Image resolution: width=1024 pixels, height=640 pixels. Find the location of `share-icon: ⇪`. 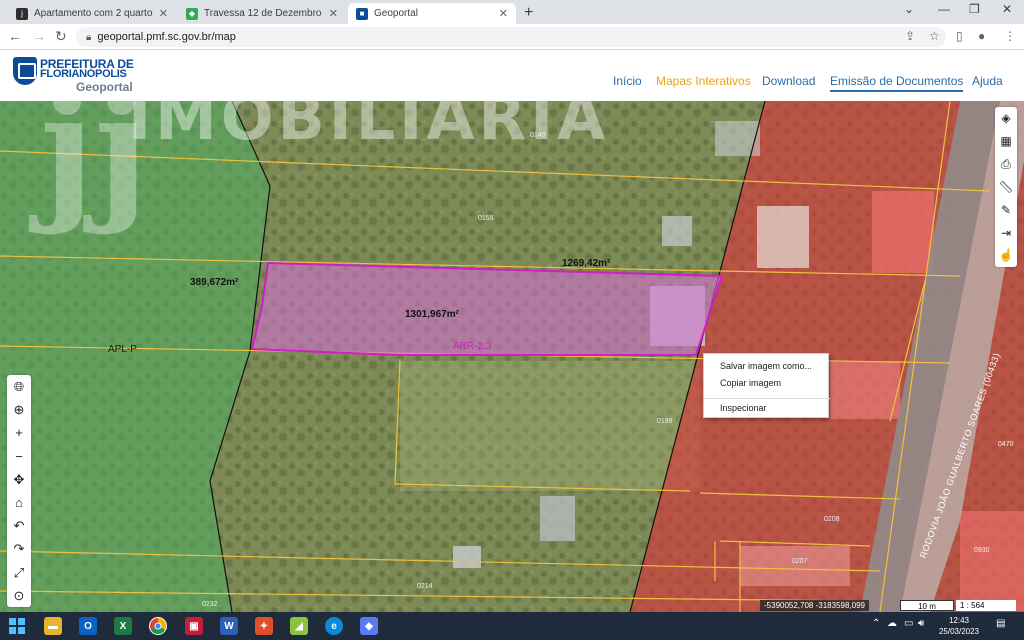

share-icon: ⇪ is located at coordinates (910, 36).